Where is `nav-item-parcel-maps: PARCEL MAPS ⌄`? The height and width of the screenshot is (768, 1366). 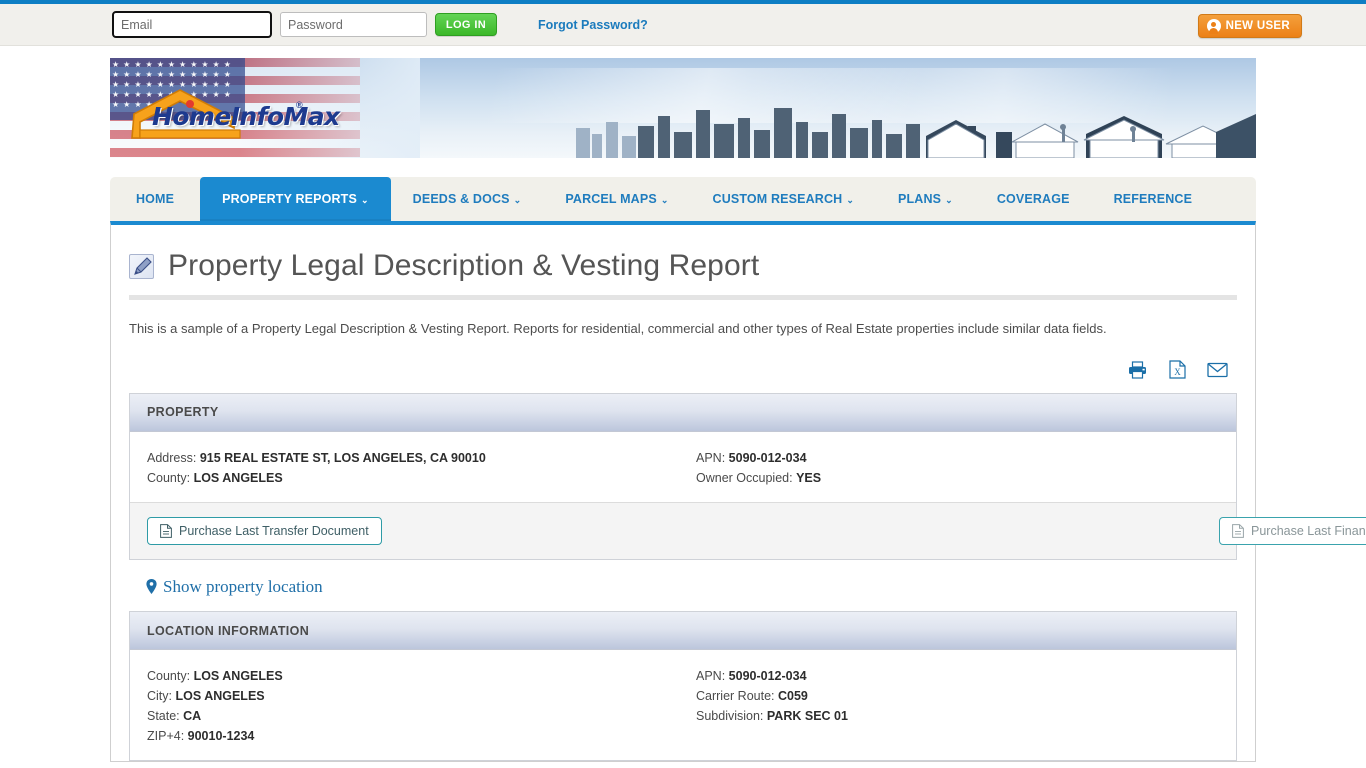
nav-item-parcel-maps: PARCEL MAPS ⌄ is located at coordinates (616, 199).